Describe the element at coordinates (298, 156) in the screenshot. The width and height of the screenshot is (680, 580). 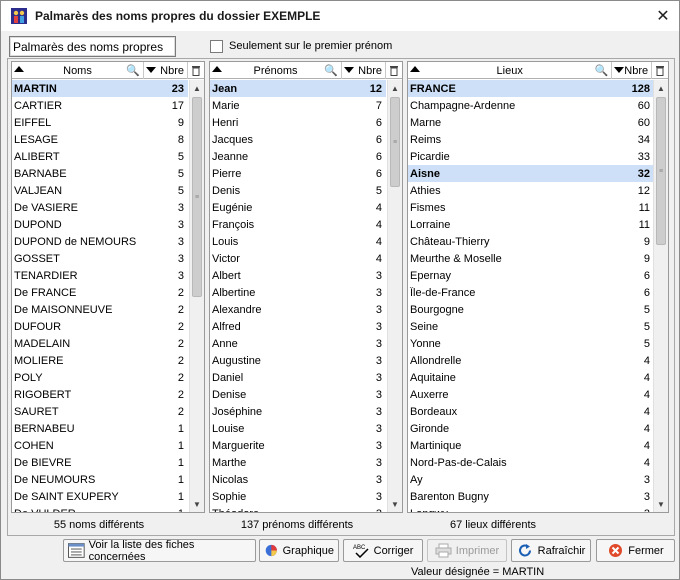
I see `first-names-row: Jeanne 6` at that location.